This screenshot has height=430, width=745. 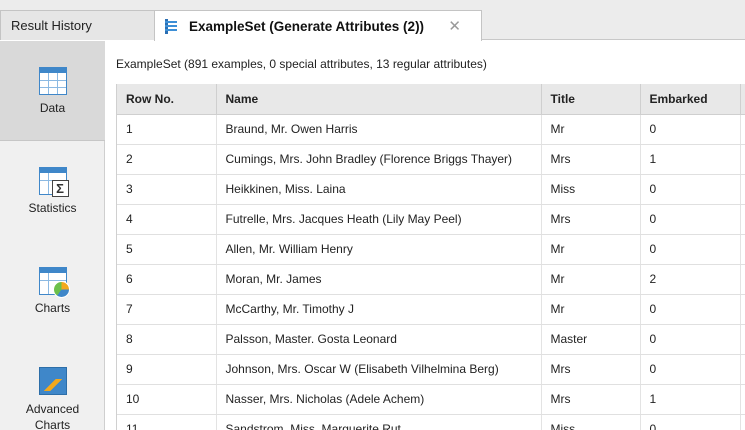 I want to click on column-header-row-no: Row No., so click(x=167, y=99).